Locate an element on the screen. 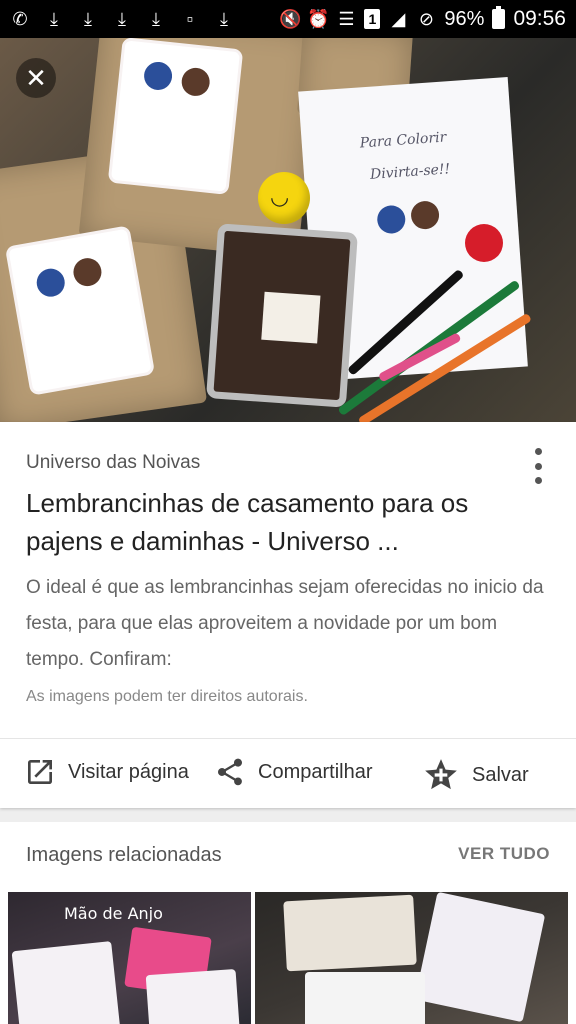 The image size is (576, 1024). mute-icon: 🔇 is located at coordinates (290, 18).